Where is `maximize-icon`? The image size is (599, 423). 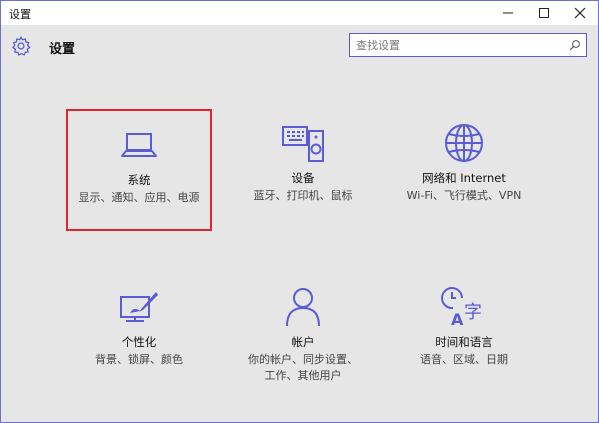
maximize-icon is located at coordinates (544, 13).